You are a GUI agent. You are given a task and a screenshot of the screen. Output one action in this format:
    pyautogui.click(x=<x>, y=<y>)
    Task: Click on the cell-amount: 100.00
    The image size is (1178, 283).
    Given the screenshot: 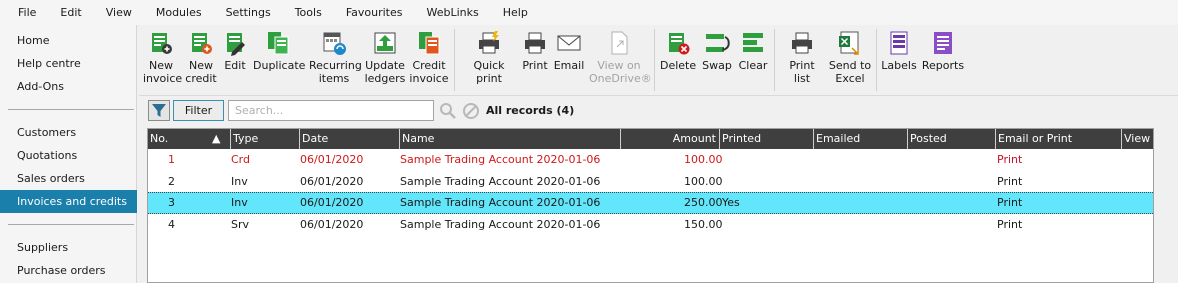 What is the action you would take?
    pyautogui.click(x=703, y=159)
    